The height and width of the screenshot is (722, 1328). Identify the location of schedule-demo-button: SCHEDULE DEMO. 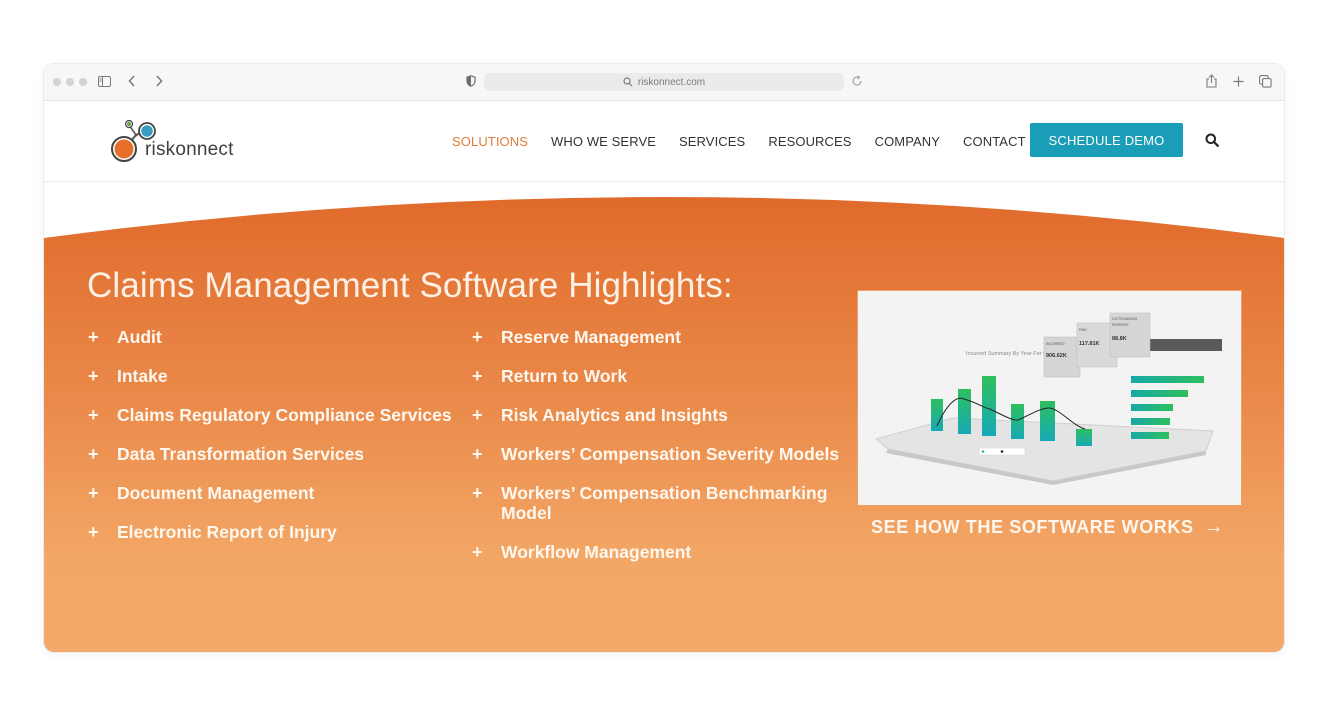
(1106, 140).